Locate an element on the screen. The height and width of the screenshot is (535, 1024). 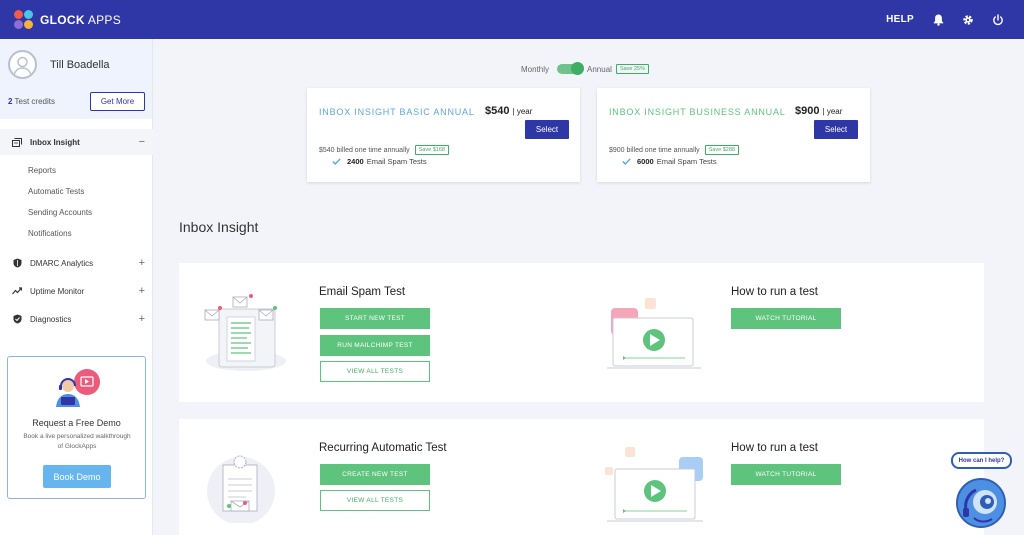
book-demo-button: Book Demo is located at coordinates (77, 476).